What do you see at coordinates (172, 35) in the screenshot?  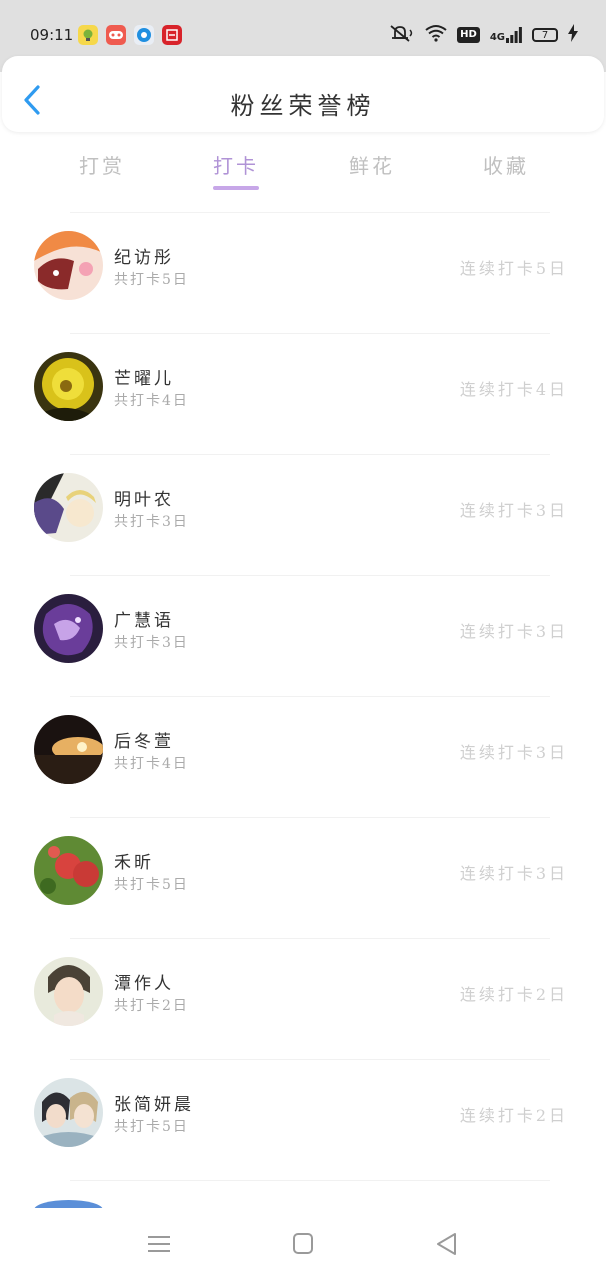 I see `news-app-icon` at bounding box center [172, 35].